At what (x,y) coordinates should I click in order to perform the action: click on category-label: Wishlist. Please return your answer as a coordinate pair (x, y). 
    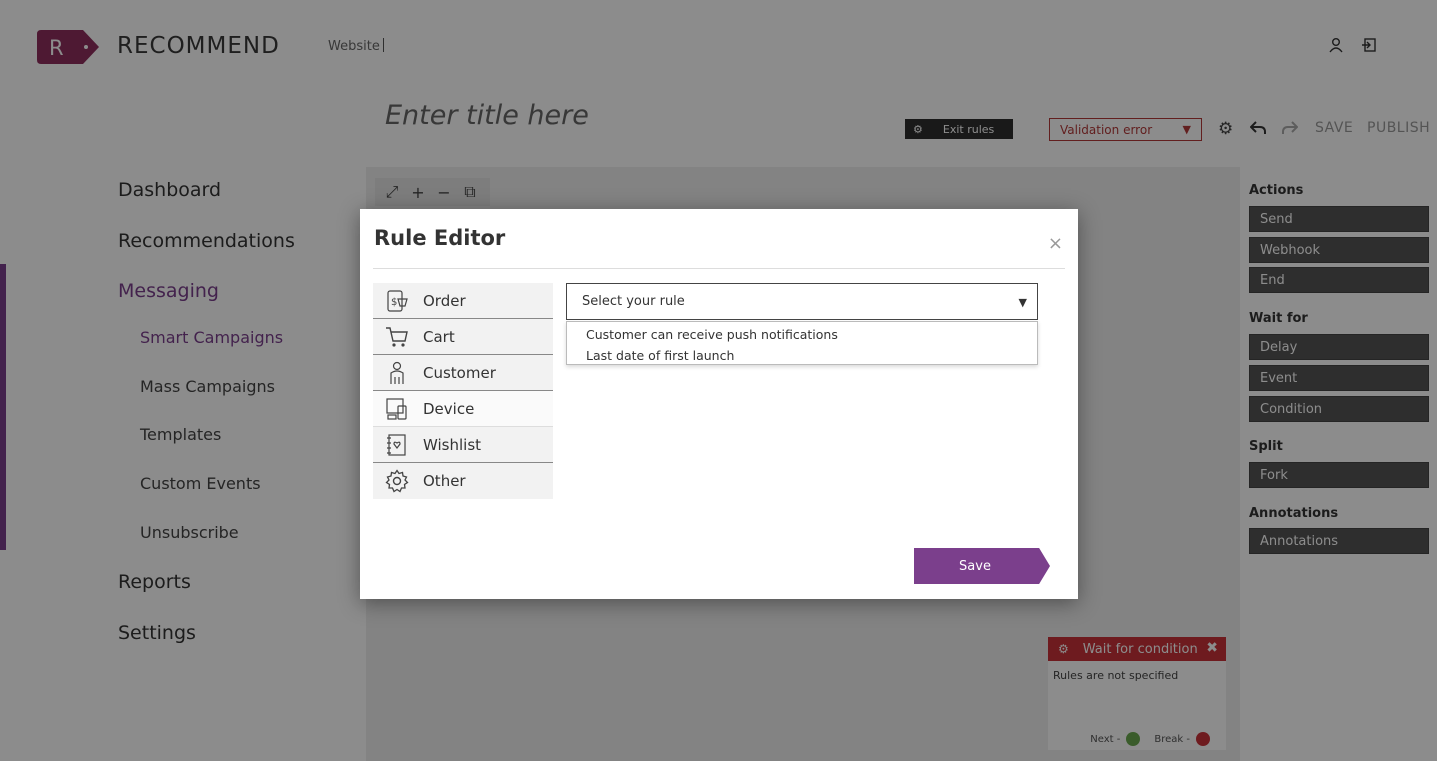
    Looking at the image, I should click on (452, 444).